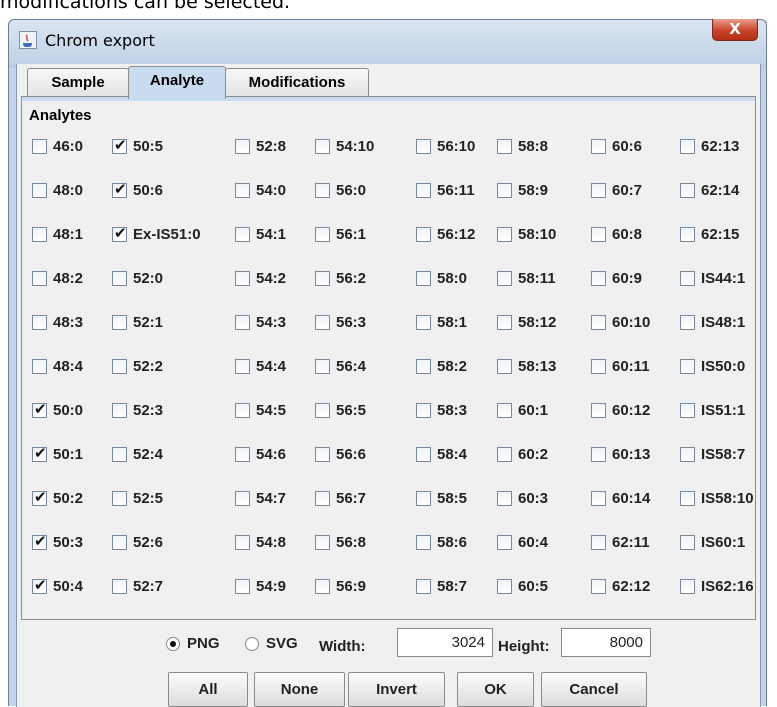 The image size is (777, 707). I want to click on analyte-checkbox: 48:3, so click(57, 322).